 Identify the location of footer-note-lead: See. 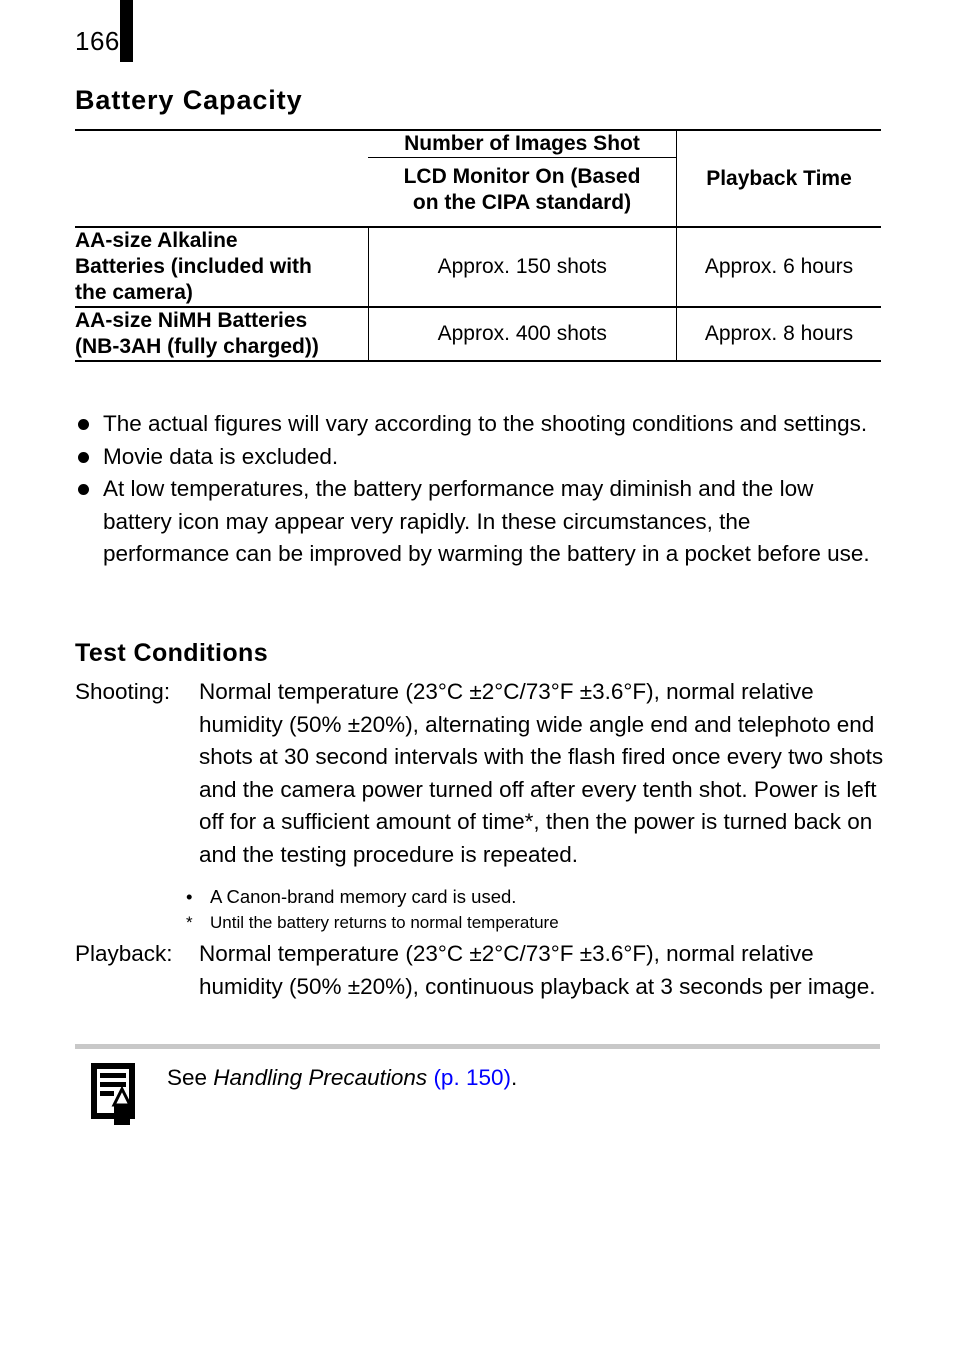
(190, 1077).